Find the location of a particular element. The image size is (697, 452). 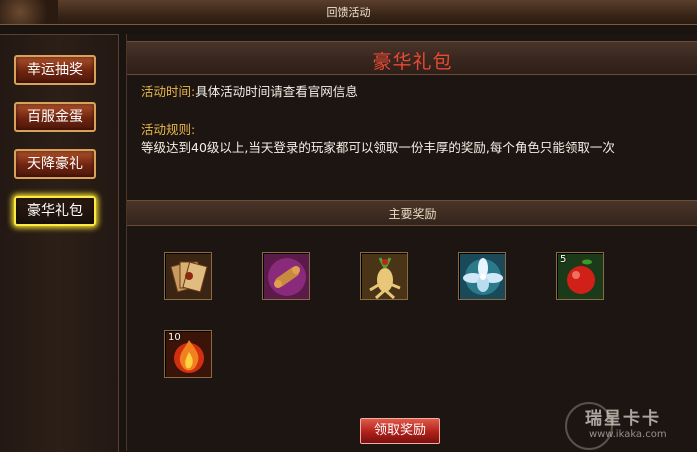

activity-rules-label: 活动规则: is located at coordinates (168, 129).